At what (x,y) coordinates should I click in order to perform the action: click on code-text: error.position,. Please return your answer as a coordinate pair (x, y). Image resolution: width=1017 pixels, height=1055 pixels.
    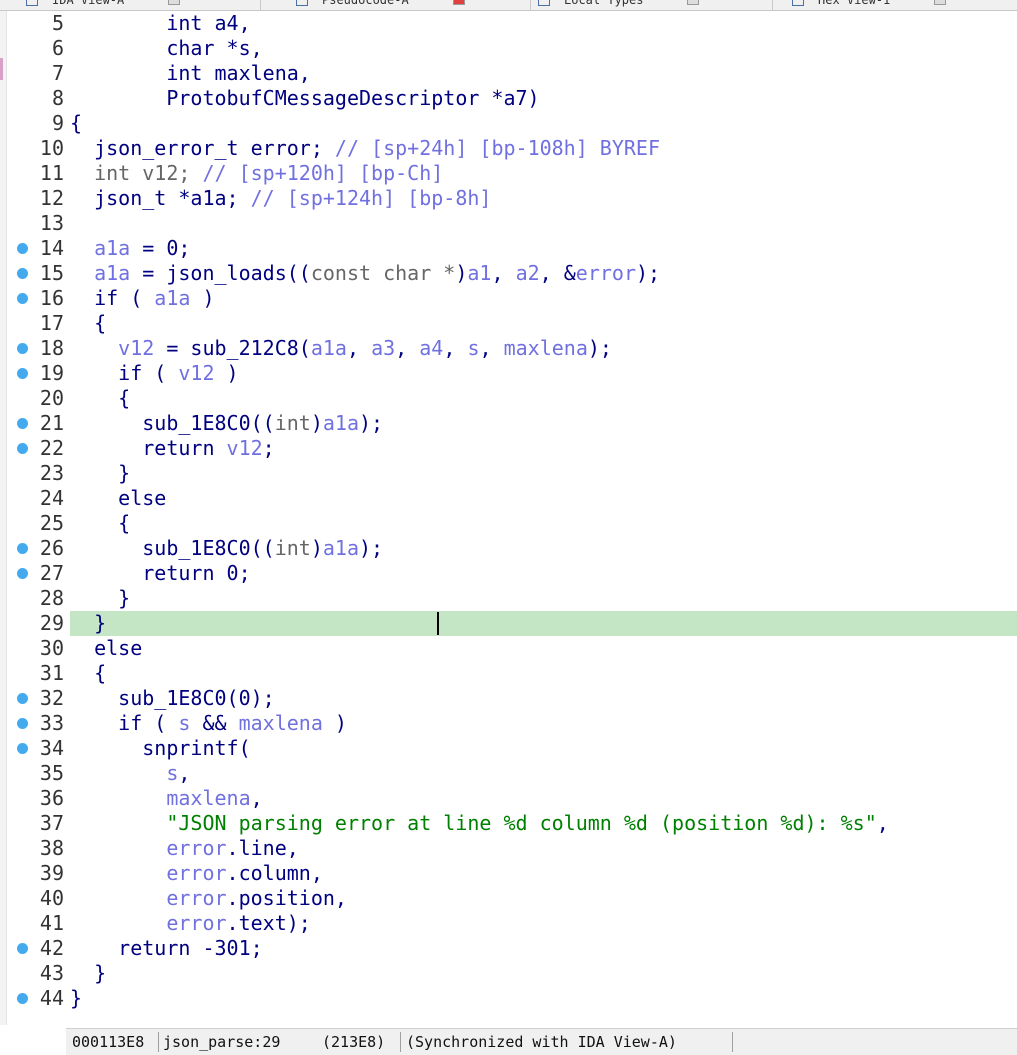
    Looking at the image, I should click on (208, 898).